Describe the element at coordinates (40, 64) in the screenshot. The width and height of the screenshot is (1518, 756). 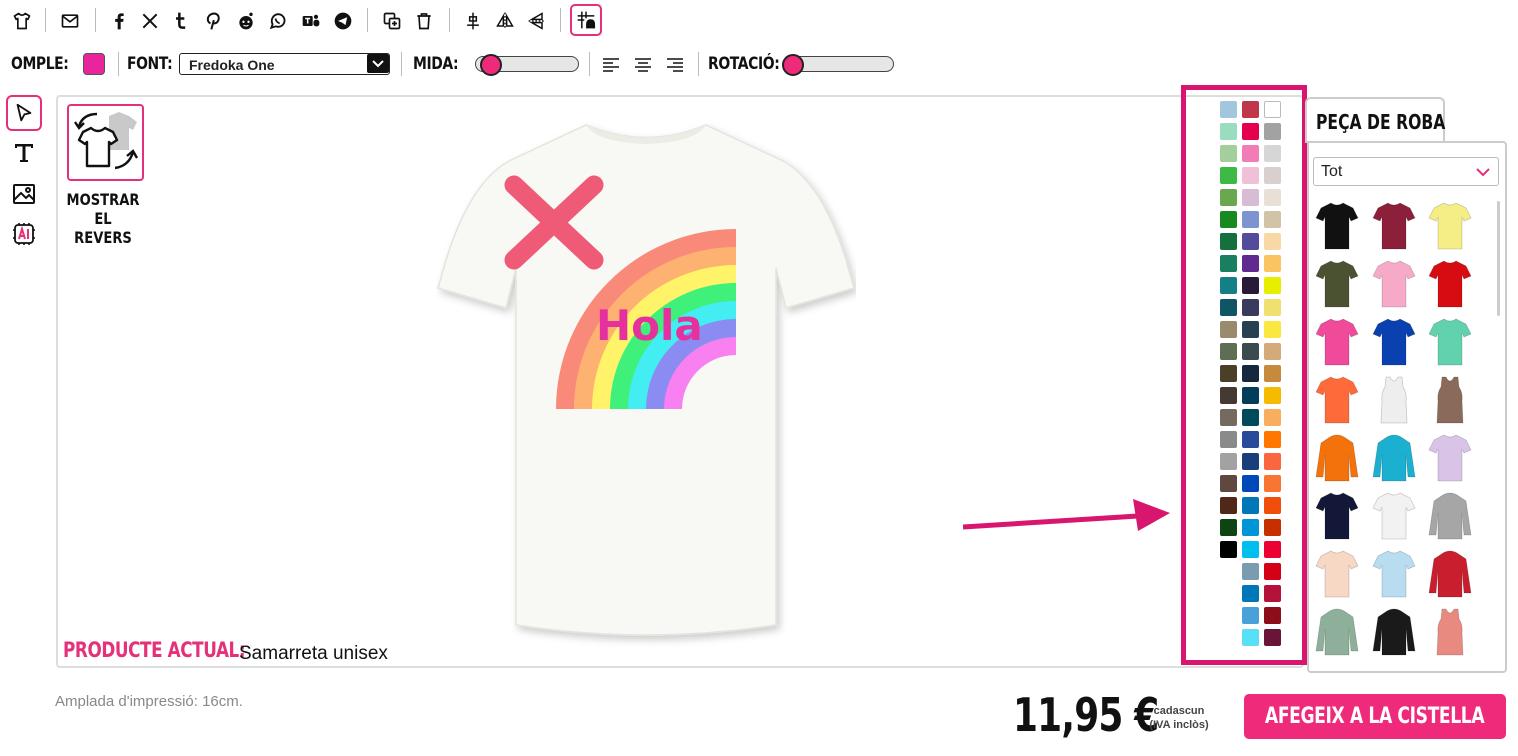
I see `fill-label: OMPLE:` at that location.